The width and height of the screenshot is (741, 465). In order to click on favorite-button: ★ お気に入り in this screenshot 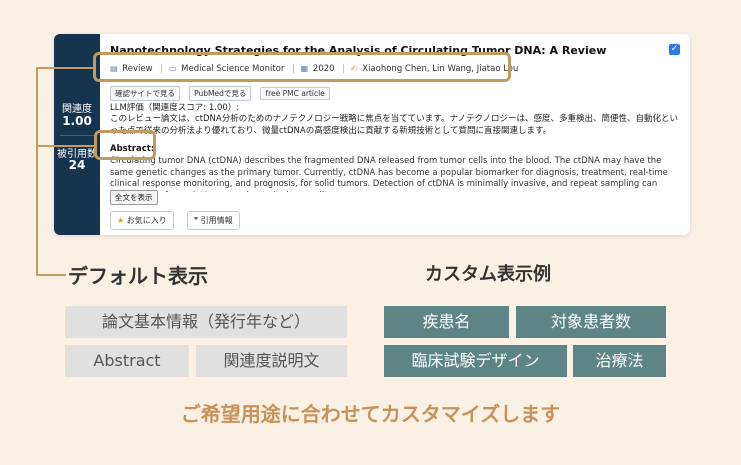, I will do `click(142, 220)`.